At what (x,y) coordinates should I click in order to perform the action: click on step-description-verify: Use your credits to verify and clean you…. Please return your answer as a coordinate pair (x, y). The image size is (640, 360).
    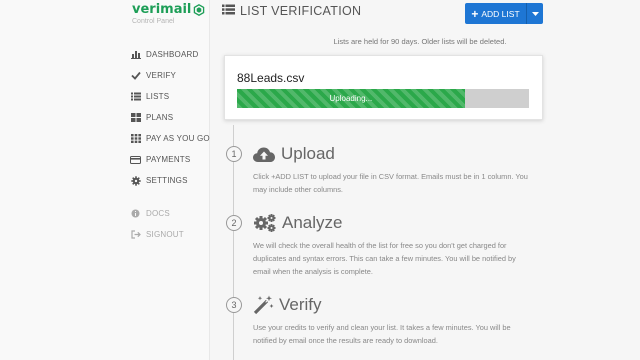
    Looking at the image, I should click on (382, 334).